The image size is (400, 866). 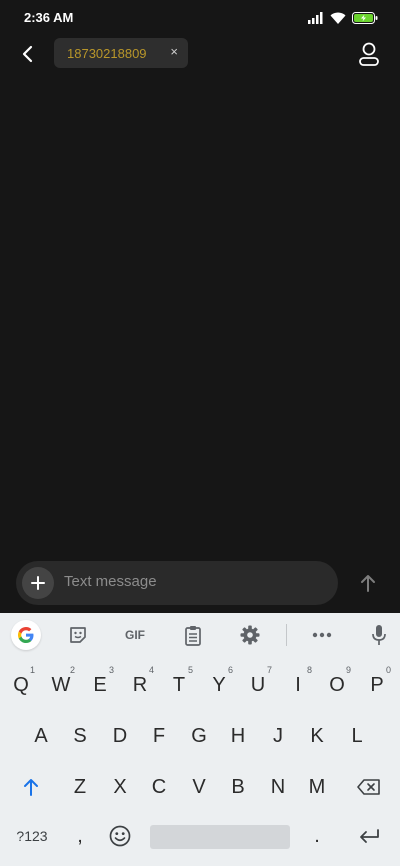 I want to click on send-button, so click(x=368, y=583).